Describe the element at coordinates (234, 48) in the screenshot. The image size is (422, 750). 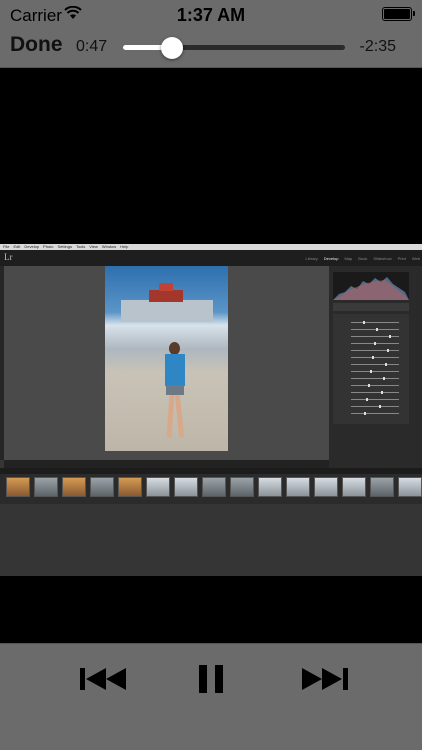
I see `progress-scrubber` at that location.